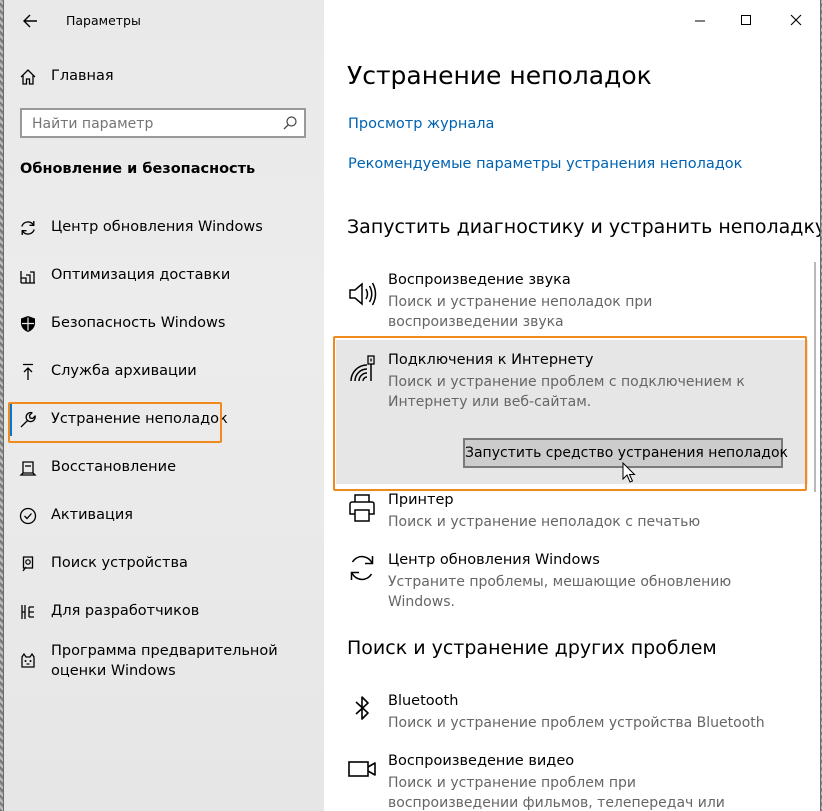 This screenshot has width=822, height=811. Describe the element at coordinates (103, 20) in the screenshot. I see `window-title: Параметры` at that location.